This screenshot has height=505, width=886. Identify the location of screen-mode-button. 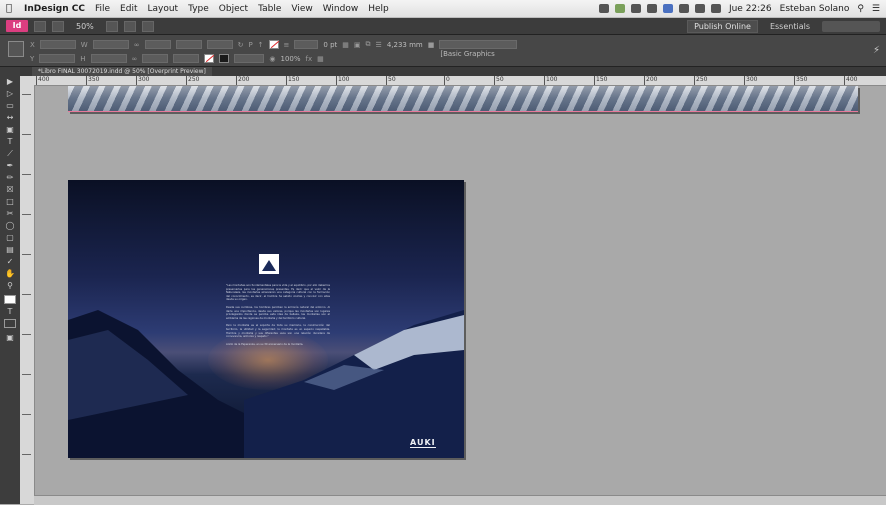
(111, 26).